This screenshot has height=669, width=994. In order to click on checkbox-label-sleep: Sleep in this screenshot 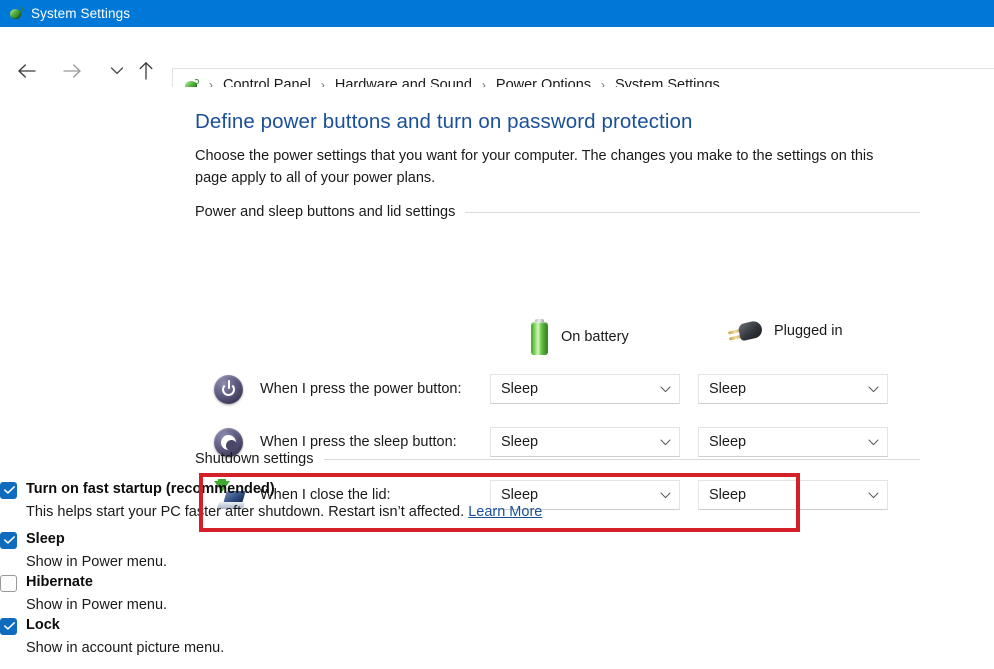, I will do `click(45, 539)`.